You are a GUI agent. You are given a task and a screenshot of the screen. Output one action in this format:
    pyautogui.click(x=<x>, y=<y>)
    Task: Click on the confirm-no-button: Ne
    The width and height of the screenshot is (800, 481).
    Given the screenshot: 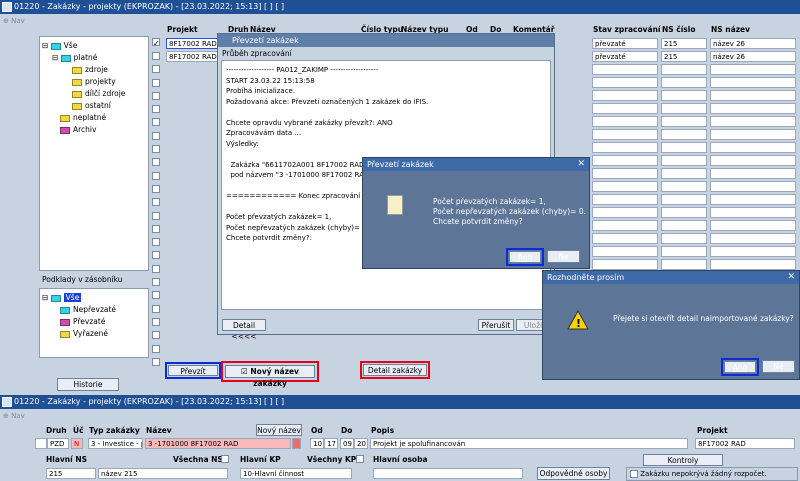 What is the action you would take?
    pyautogui.click(x=563, y=256)
    